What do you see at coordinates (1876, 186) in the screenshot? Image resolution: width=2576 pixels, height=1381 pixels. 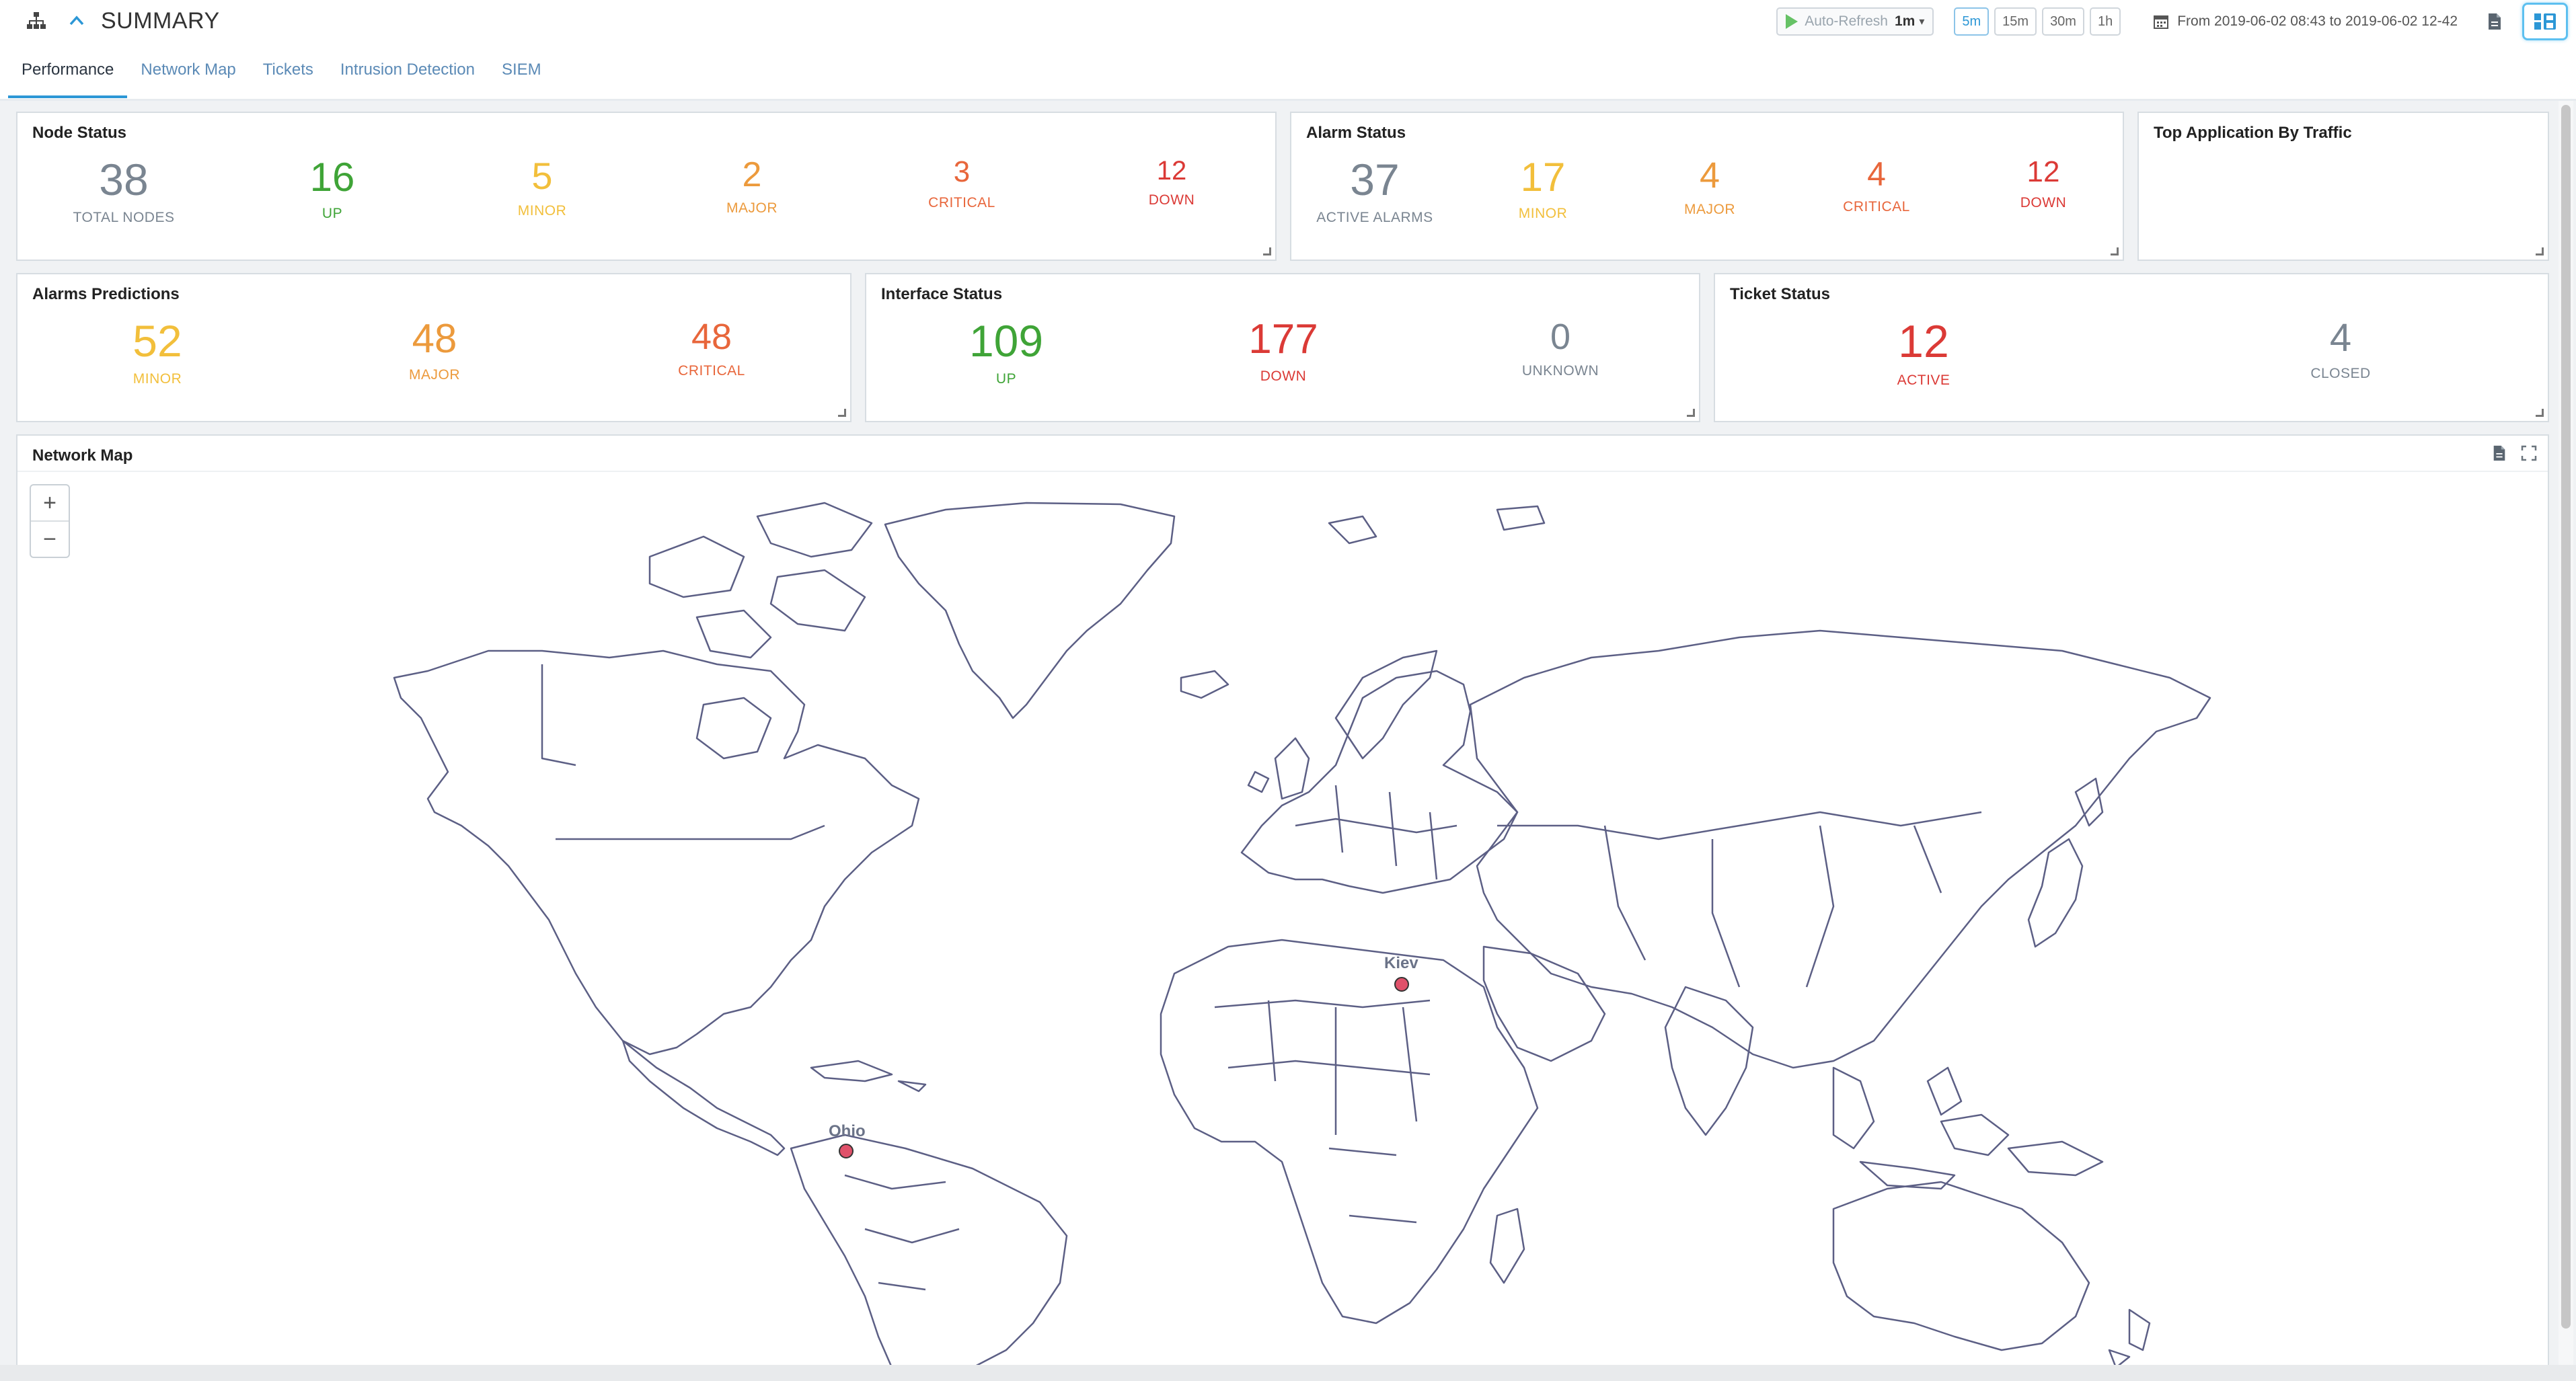 I see `alarm-critical-metric: 4 CRITICAL` at bounding box center [1876, 186].